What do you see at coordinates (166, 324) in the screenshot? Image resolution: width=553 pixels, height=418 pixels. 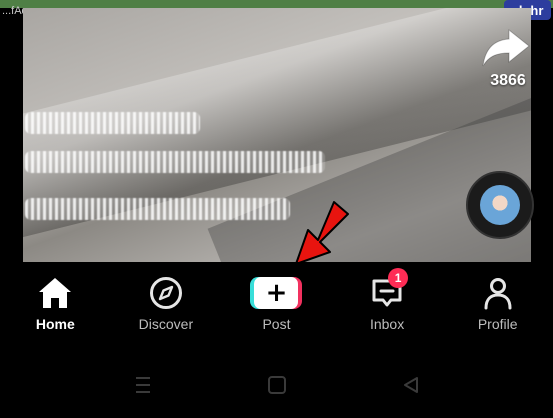 I see `nav-discover-label: Discover` at bounding box center [166, 324].